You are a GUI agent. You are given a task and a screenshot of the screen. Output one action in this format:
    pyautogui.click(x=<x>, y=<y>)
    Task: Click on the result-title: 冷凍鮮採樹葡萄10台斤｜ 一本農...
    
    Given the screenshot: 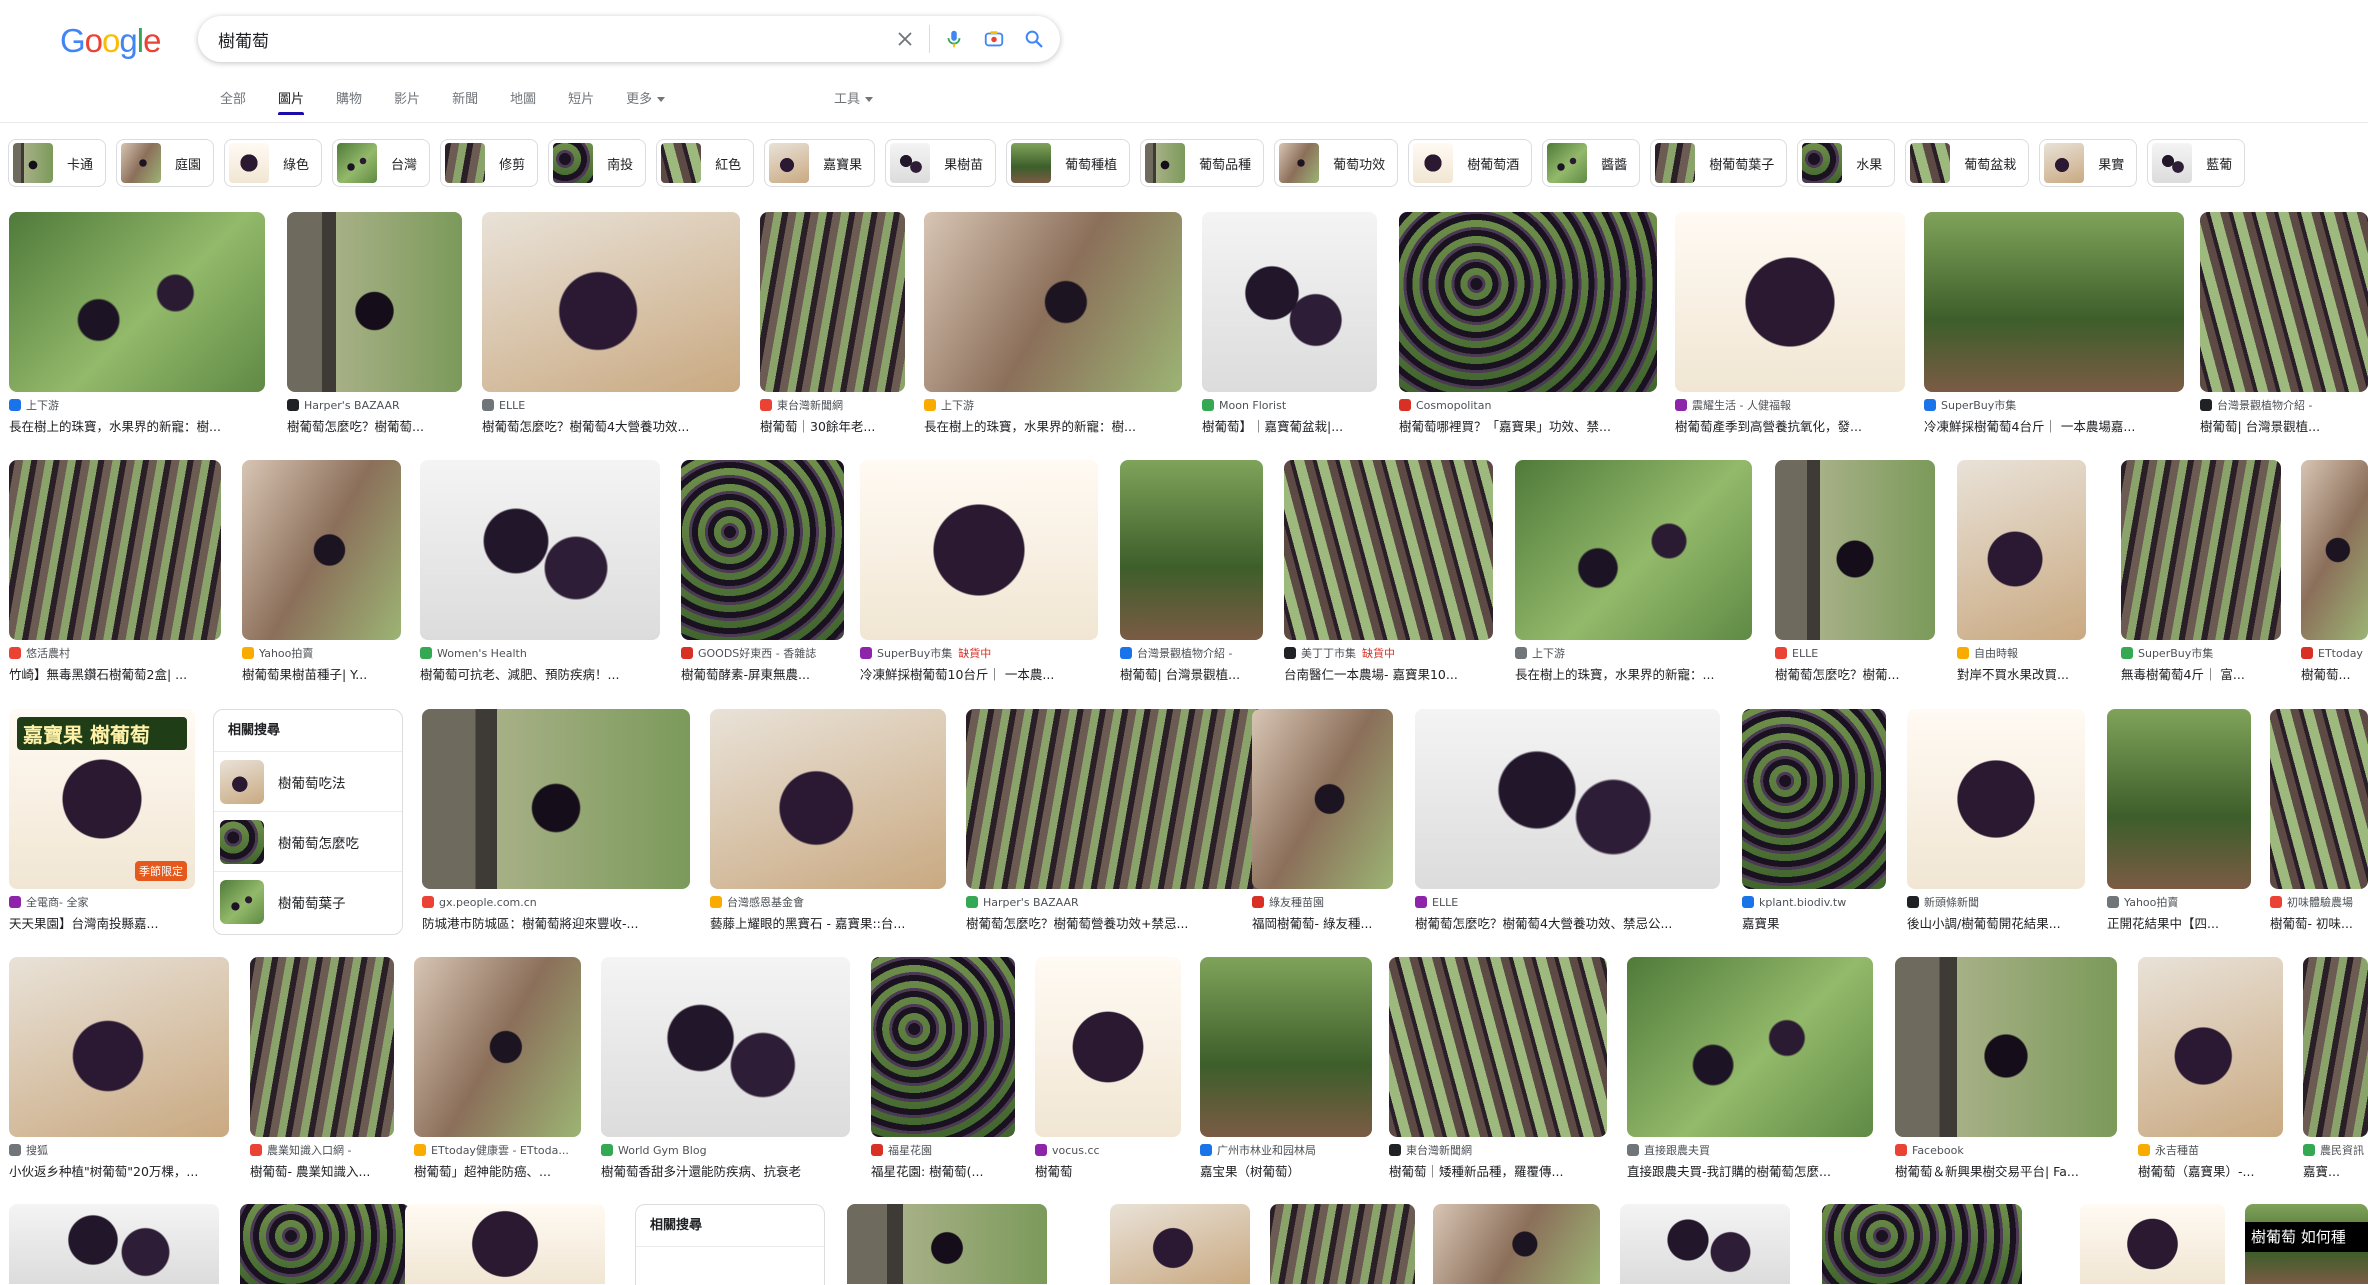 What is the action you would take?
    pyautogui.click(x=979, y=673)
    